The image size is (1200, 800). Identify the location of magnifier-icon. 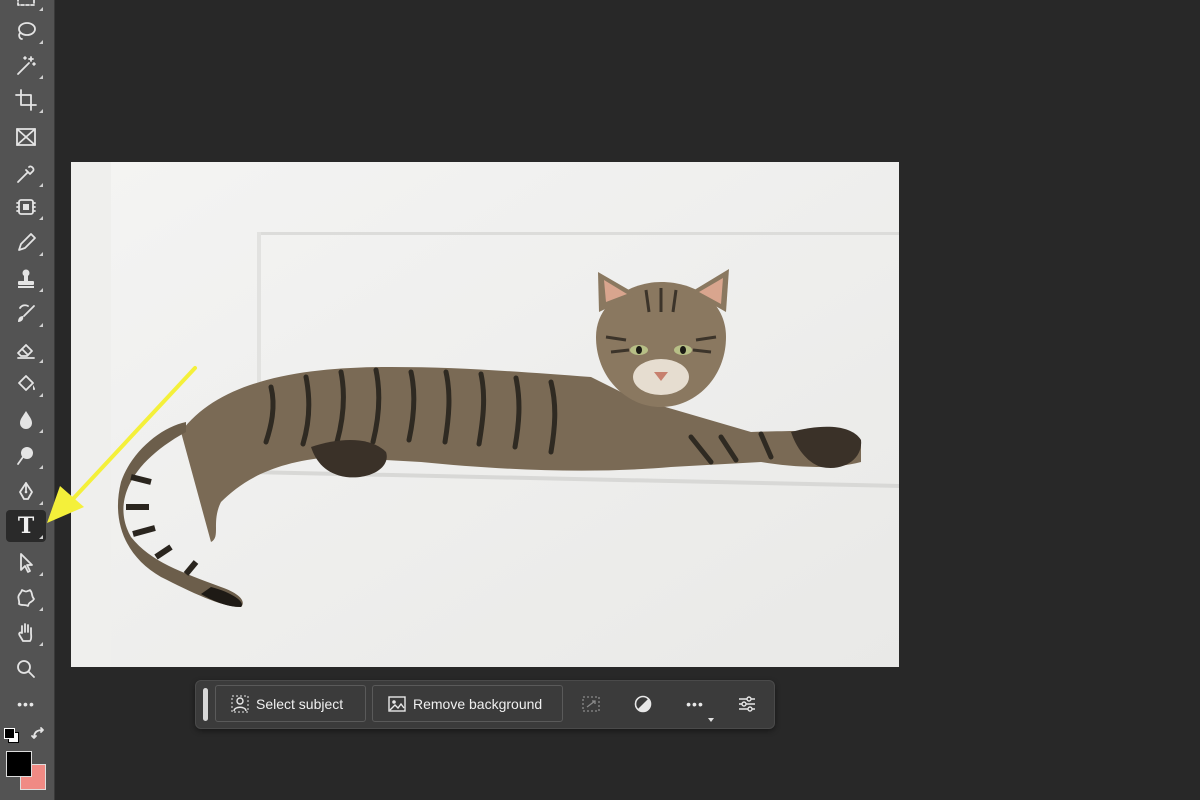
(26, 669).